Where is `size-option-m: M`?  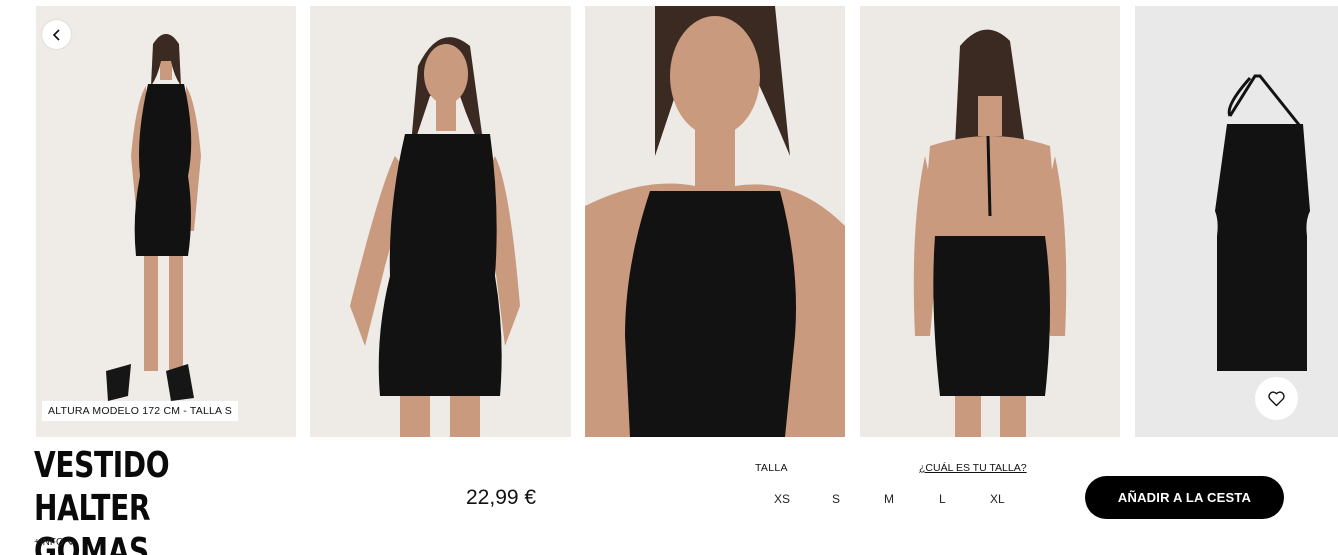 size-option-m: M is located at coordinates (889, 499).